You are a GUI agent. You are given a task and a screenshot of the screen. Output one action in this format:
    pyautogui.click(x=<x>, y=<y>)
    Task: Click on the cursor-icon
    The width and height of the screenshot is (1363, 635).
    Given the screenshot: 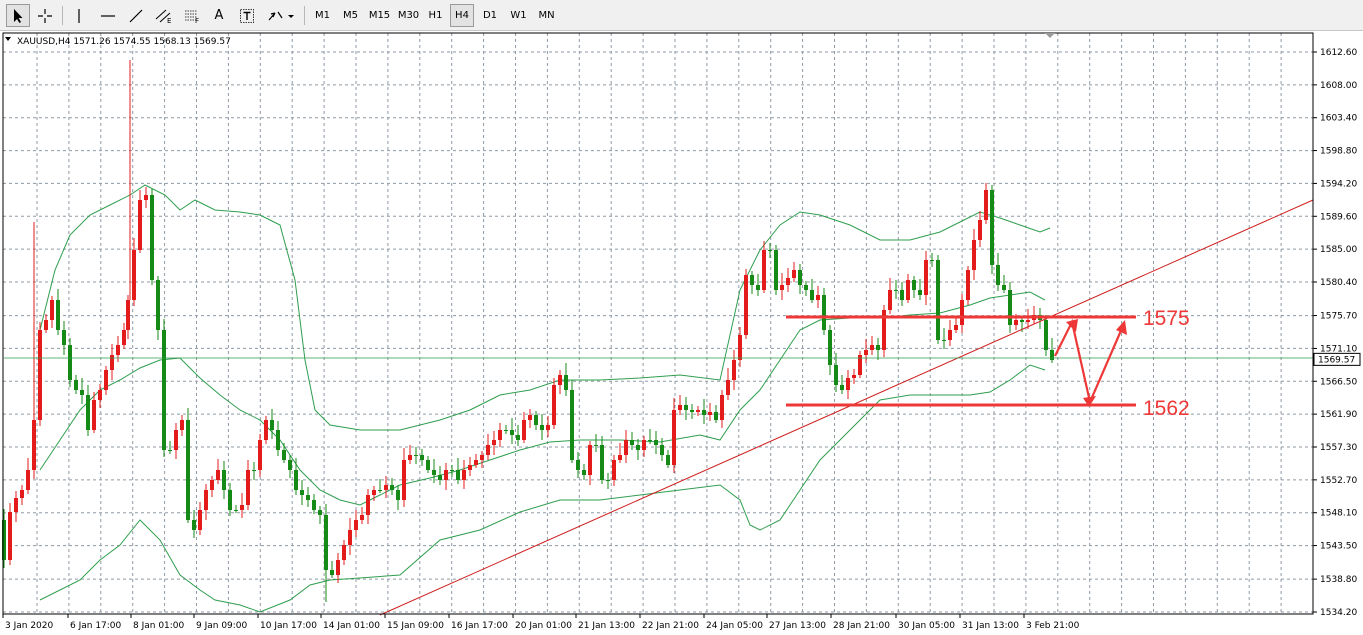 What is the action you would take?
    pyautogui.click(x=18, y=15)
    